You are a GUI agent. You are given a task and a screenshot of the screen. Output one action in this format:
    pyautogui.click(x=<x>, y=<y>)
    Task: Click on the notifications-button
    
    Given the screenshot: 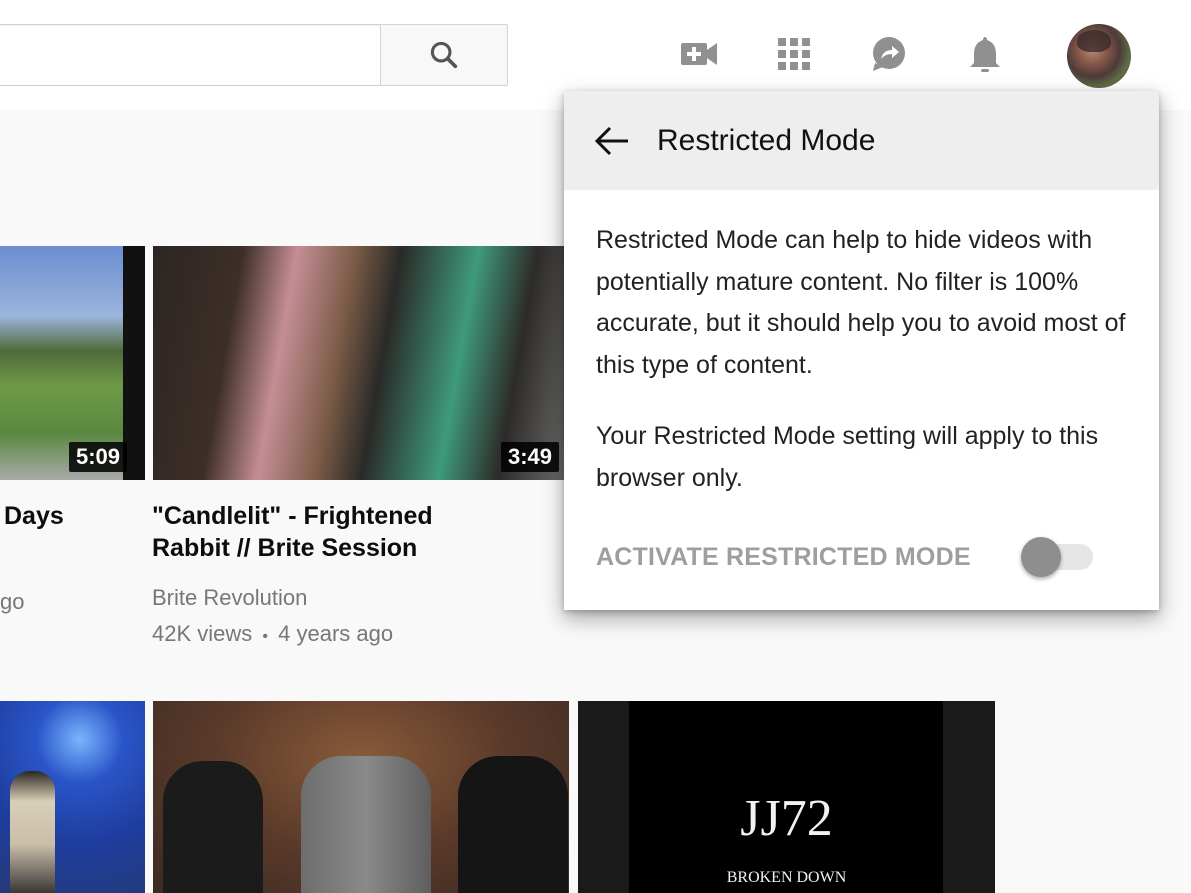 What is the action you would take?
    pyautogui.click(x=985, y=54)
    